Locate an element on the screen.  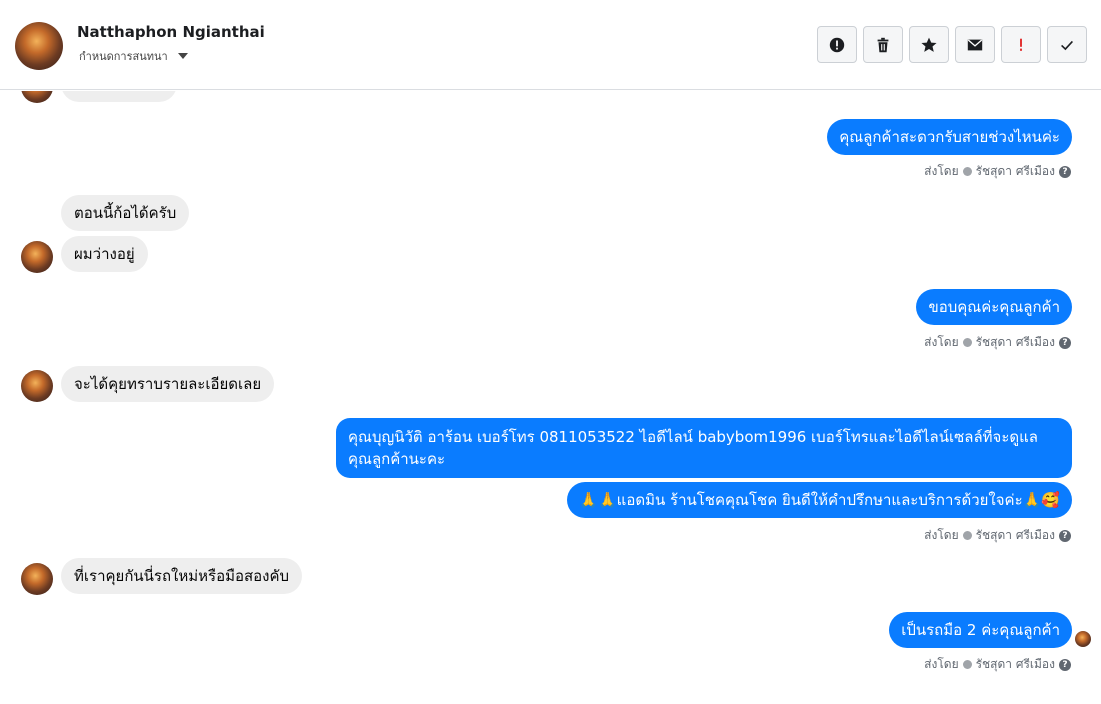
mark-done-button is located at coordinates (1067, 44).